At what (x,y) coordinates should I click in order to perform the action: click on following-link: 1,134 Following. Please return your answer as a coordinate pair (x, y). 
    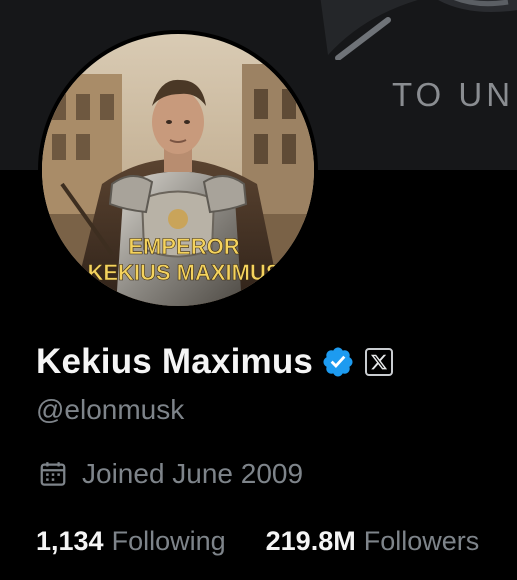
    Looking at the image, I should click on (131, 541).